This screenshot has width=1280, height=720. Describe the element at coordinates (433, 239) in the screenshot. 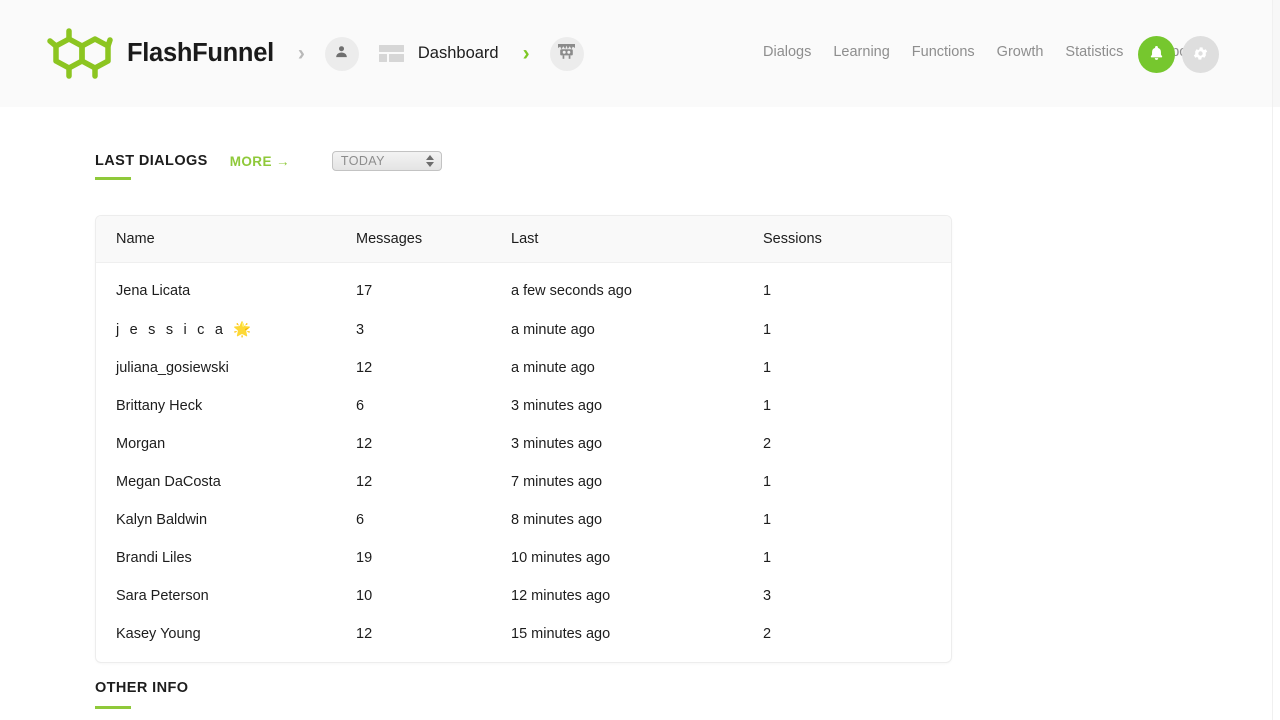

I see `column-header-messages: Messages` at that location.